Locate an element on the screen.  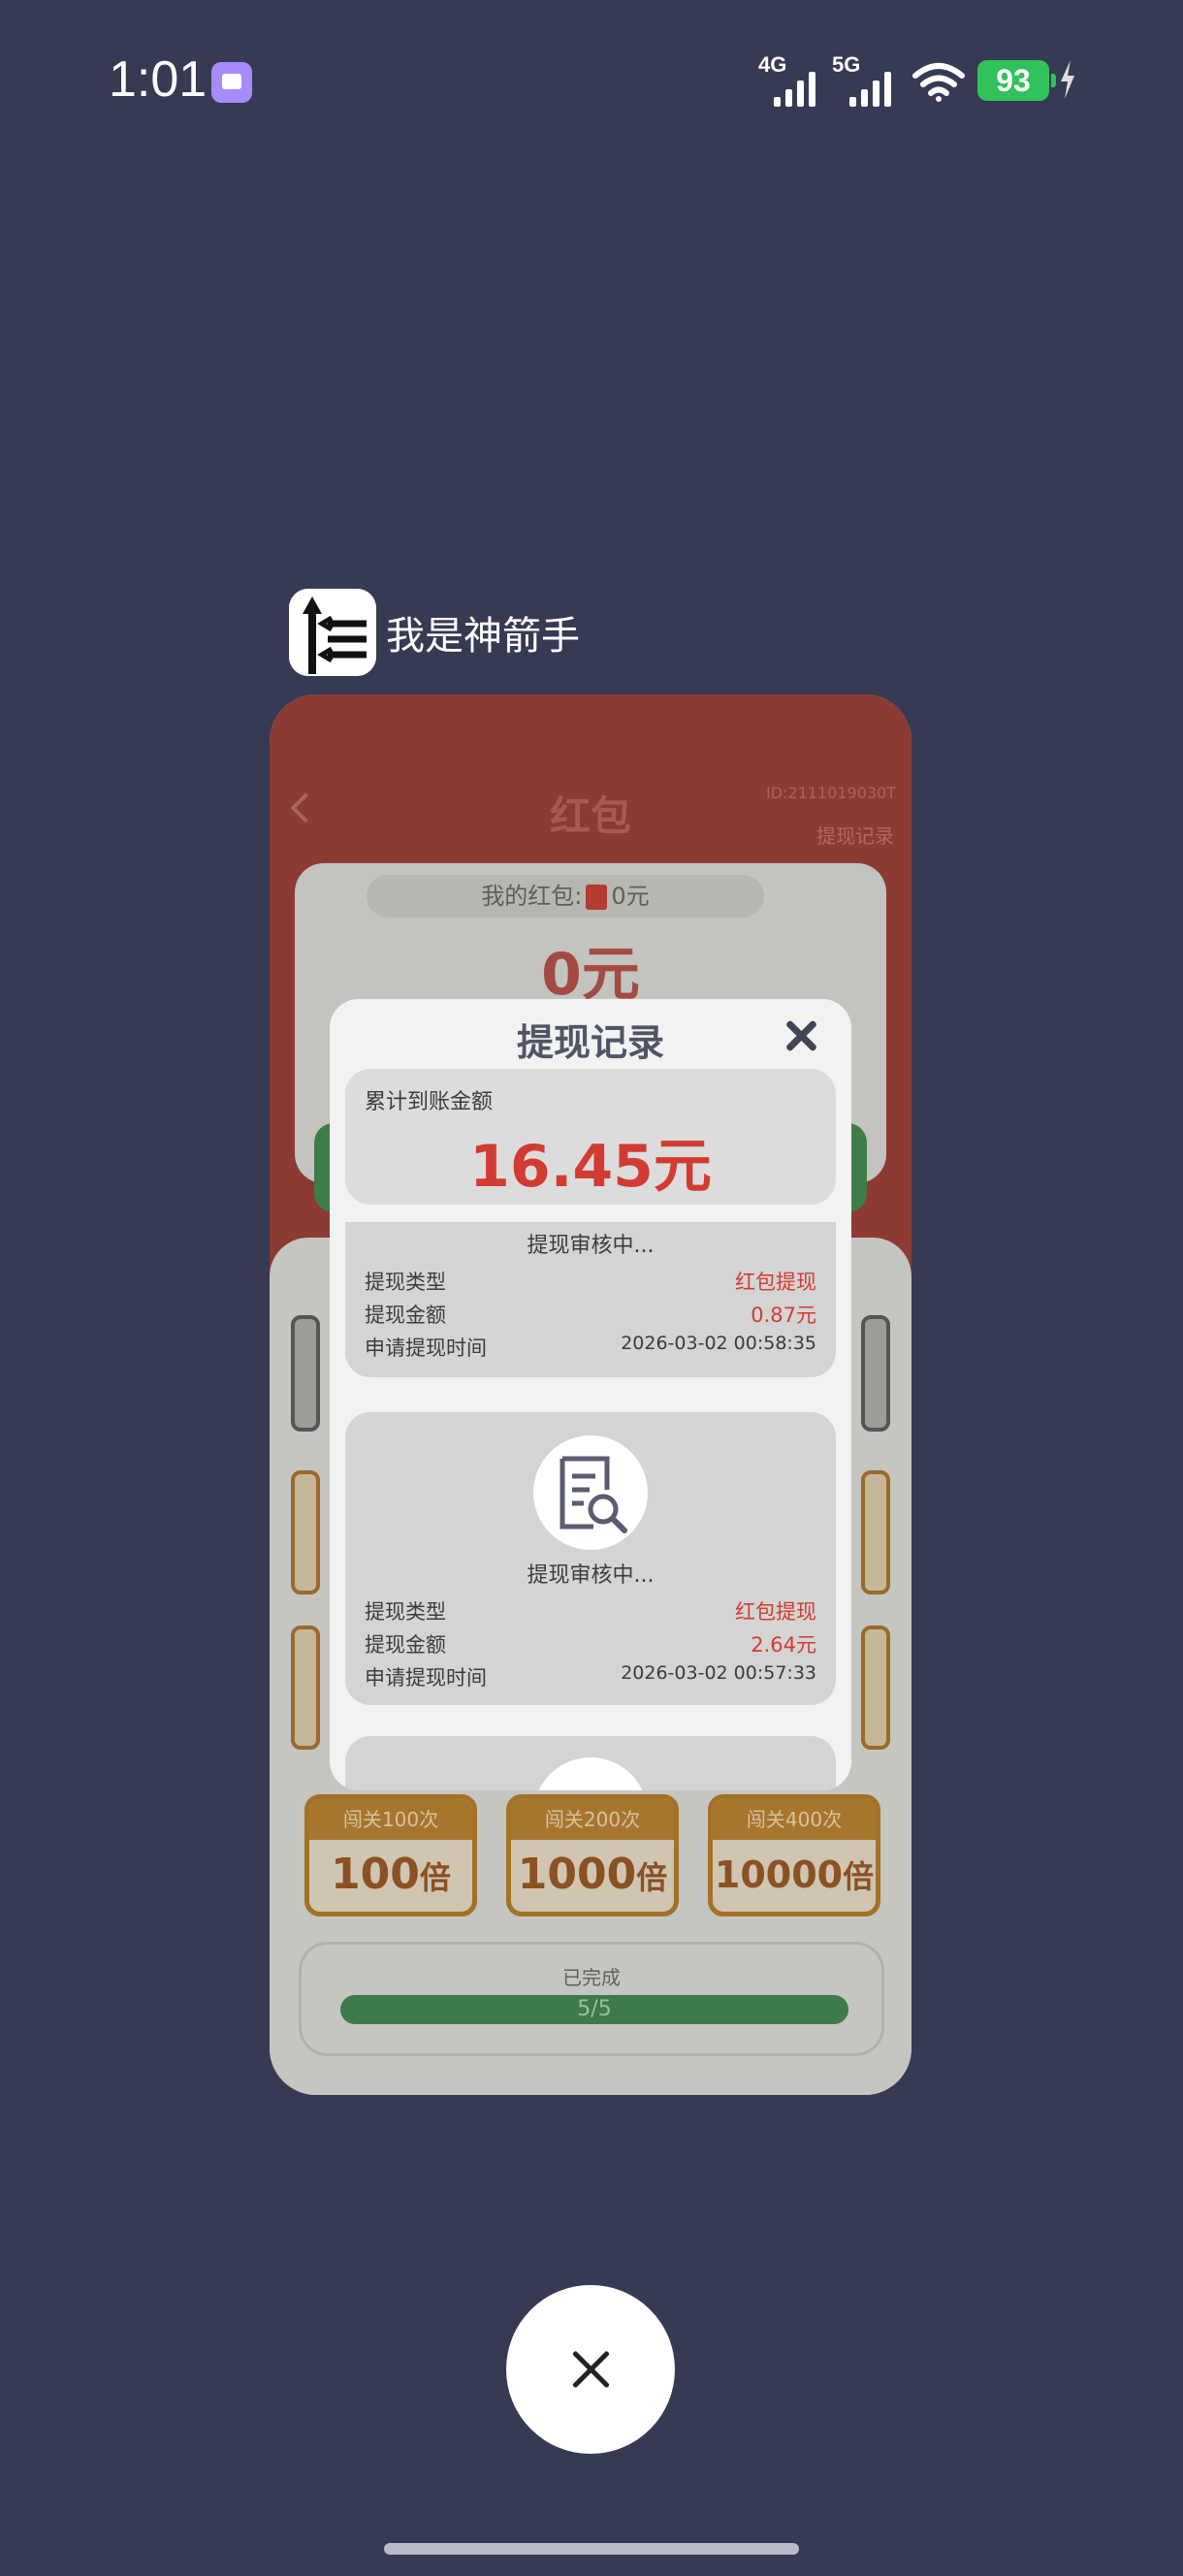
app-switcher-header: 我是神箭手 is located at coordinates (434, 632).